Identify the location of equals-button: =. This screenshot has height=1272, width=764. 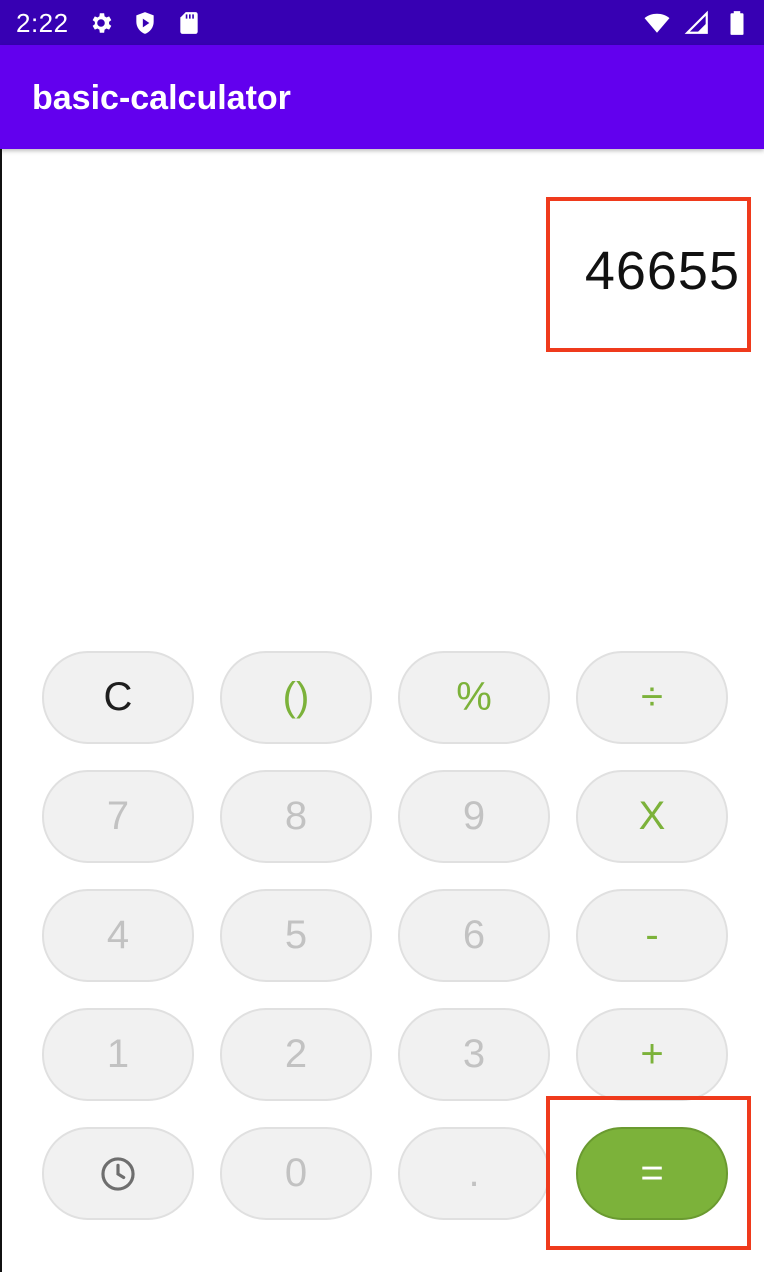
(652, 1173).